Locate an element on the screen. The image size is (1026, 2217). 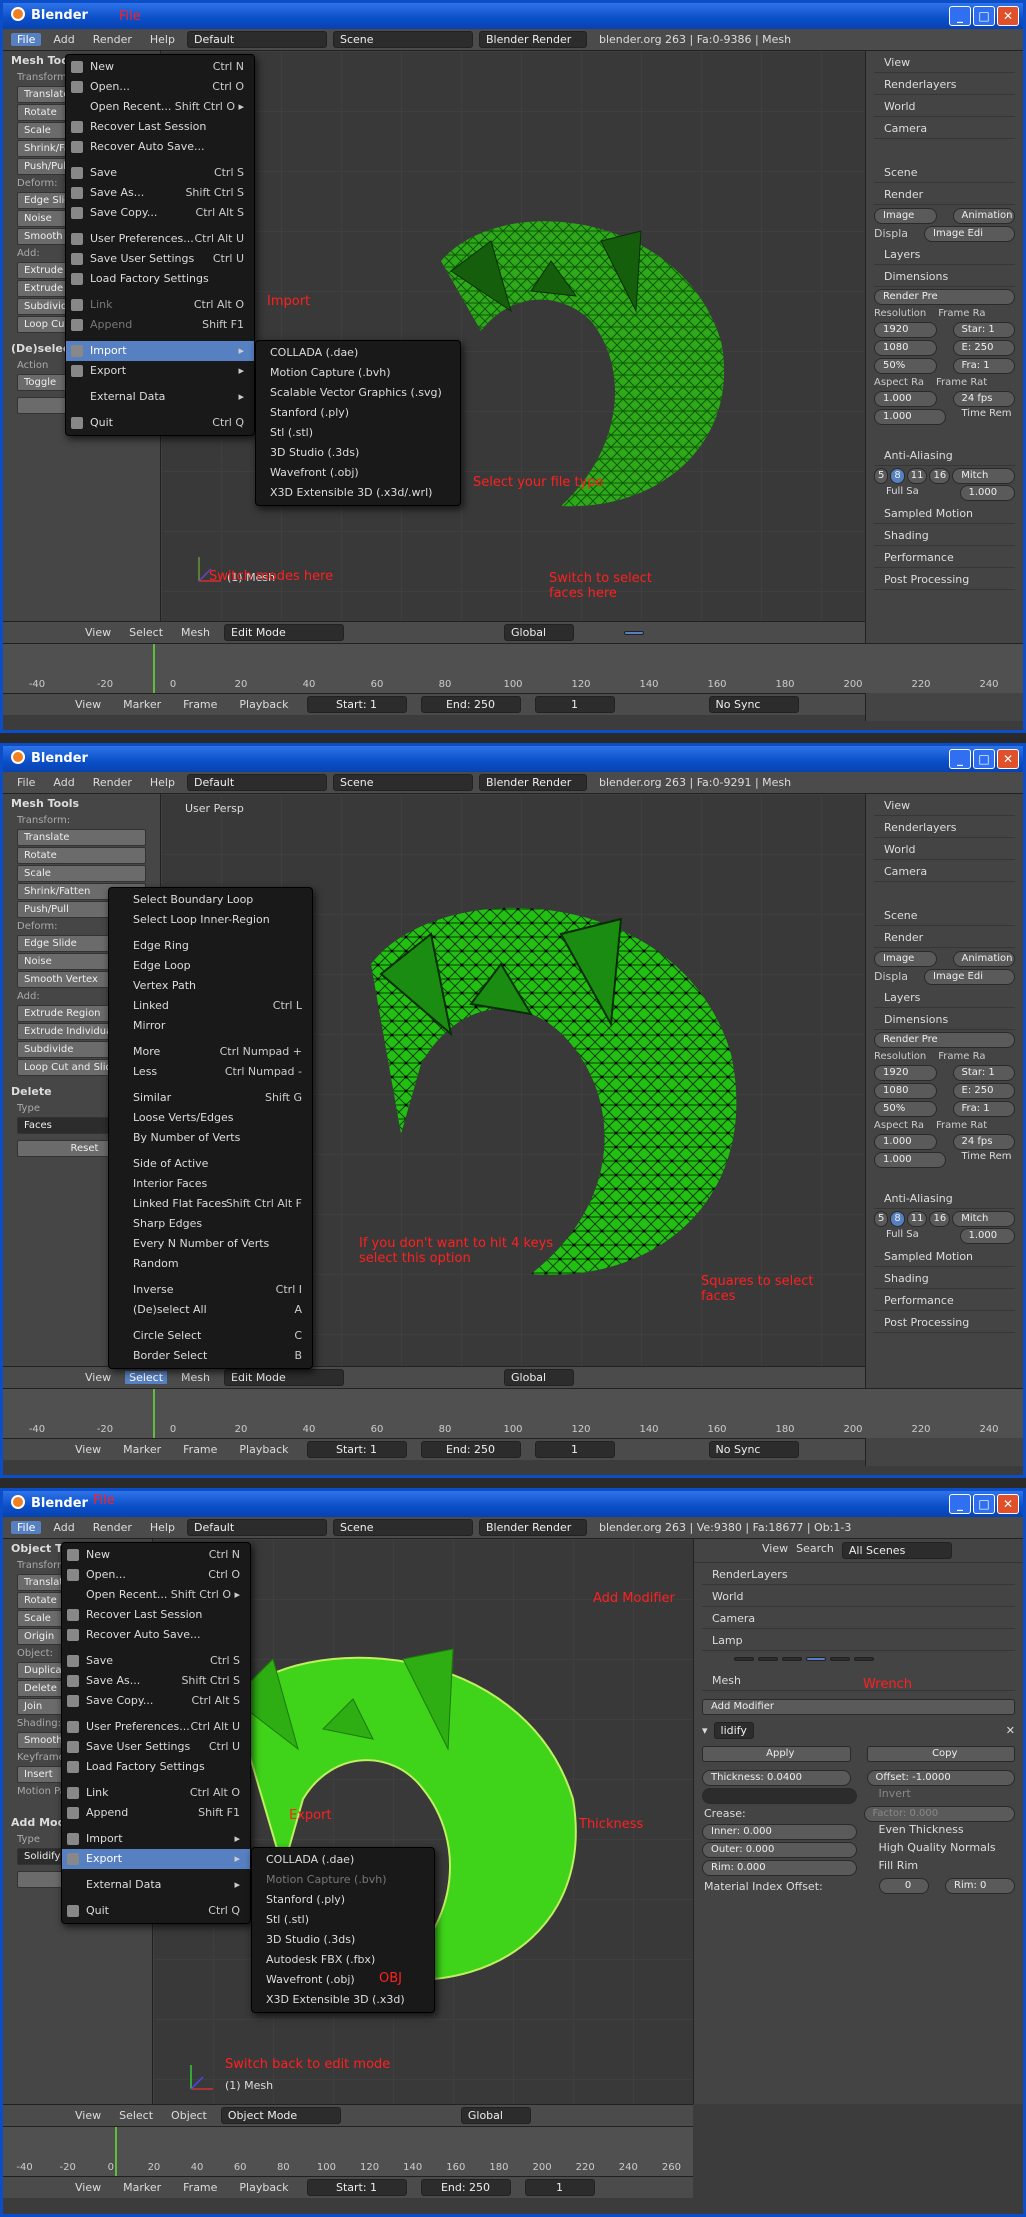
outliner-item-camera: Camera is located at coordinates (858, 1619).